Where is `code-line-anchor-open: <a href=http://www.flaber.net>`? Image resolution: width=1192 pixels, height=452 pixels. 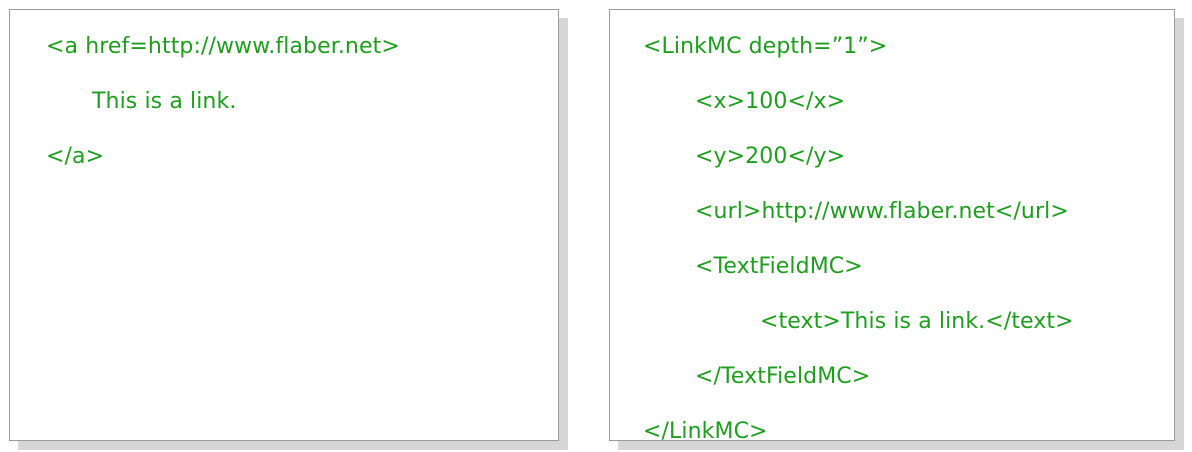 code-line-anchor-open: <a href=http://www.flaber.net> is located at coordinates (223, 46).